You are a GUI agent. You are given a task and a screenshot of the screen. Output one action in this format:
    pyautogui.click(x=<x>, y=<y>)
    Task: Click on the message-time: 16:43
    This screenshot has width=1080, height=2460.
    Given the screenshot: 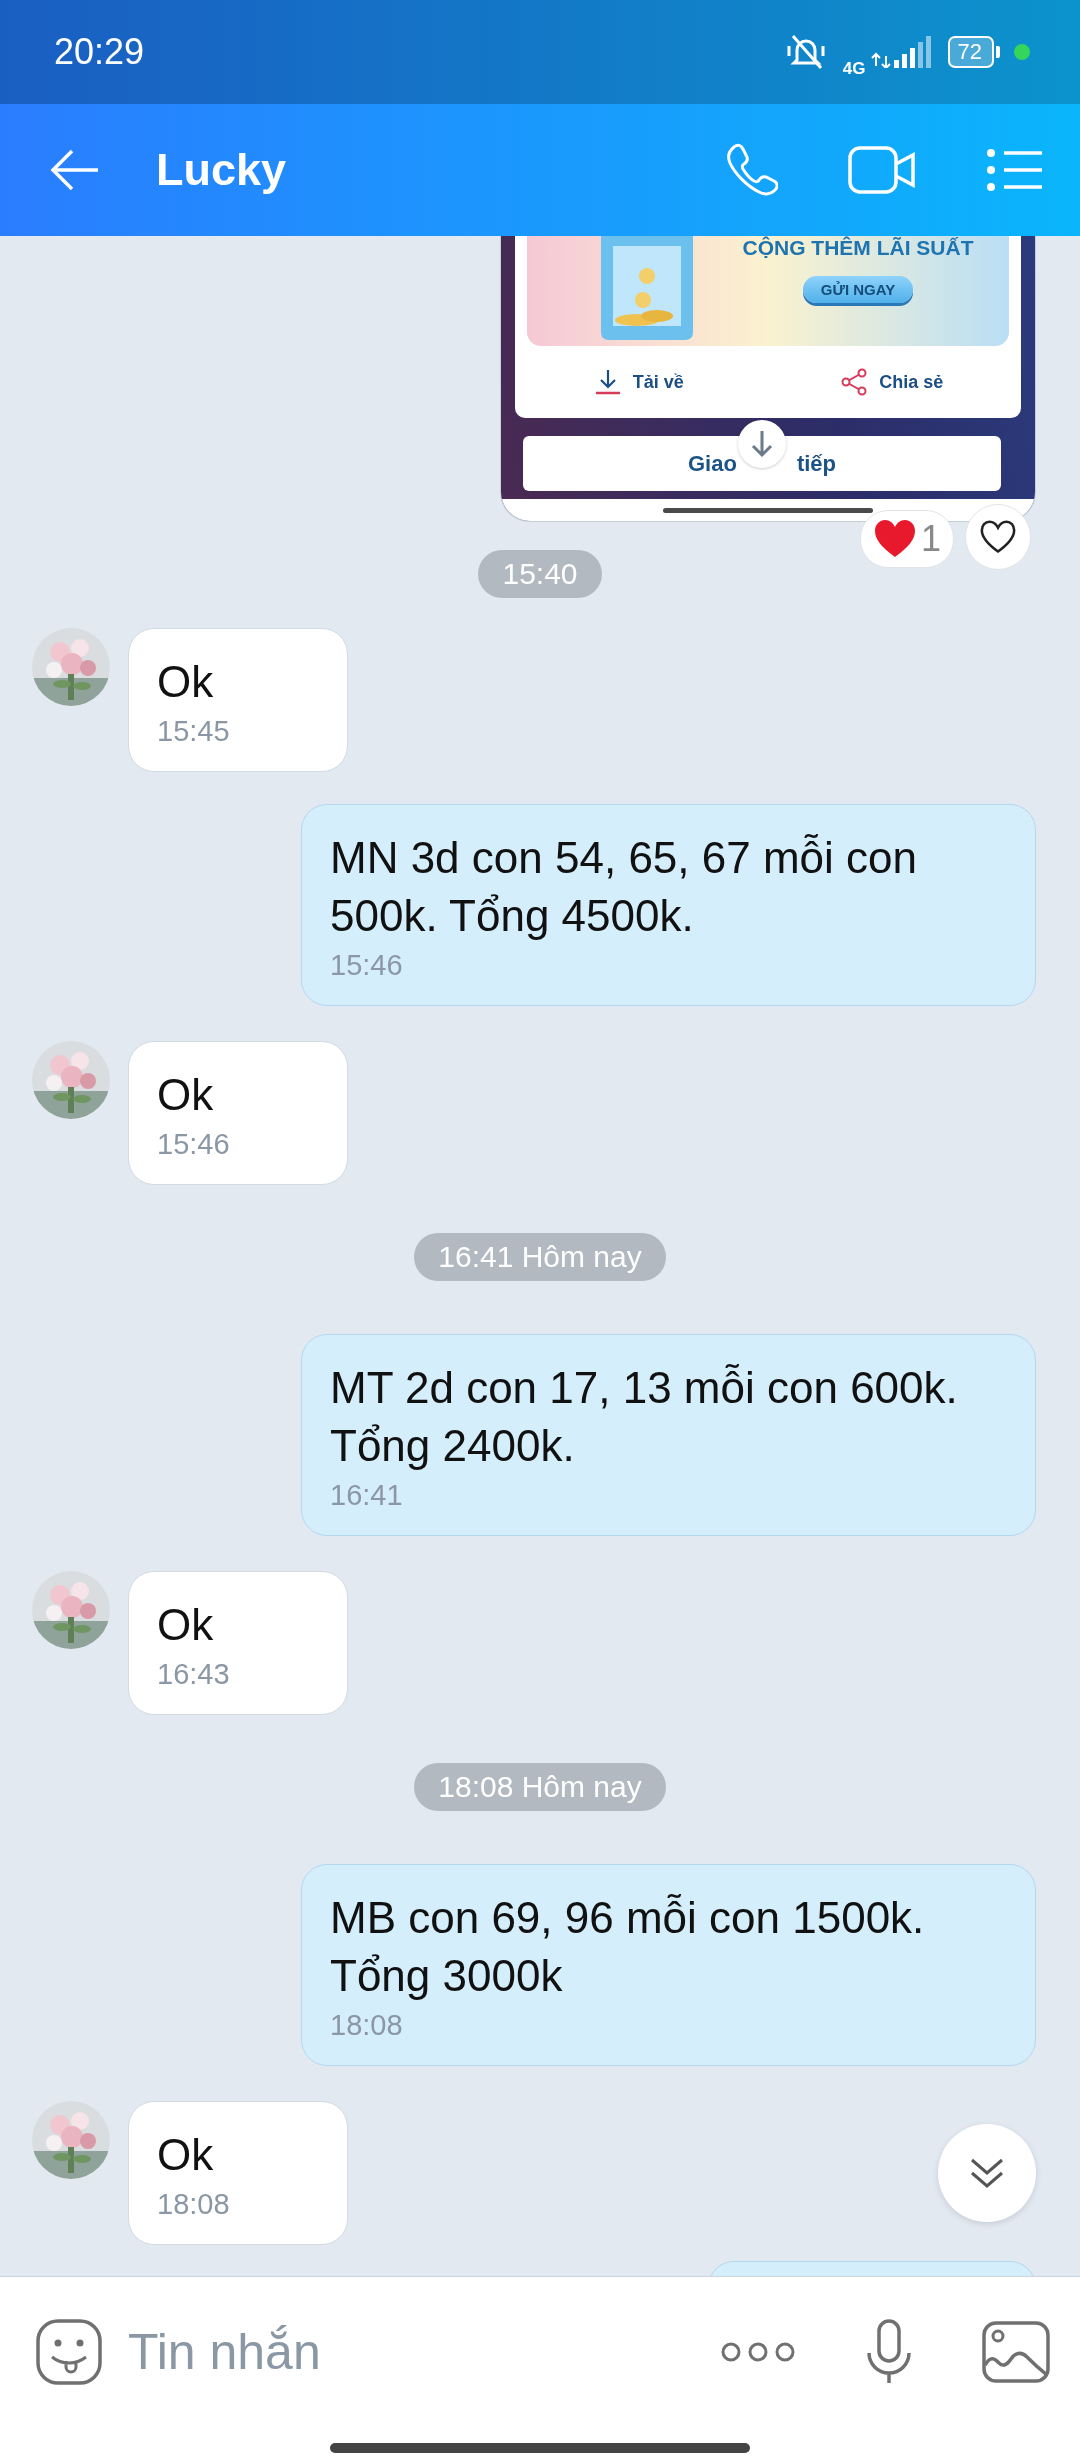 What is the action you would take?
    pyautogui.click(x=194, y=1674)
    